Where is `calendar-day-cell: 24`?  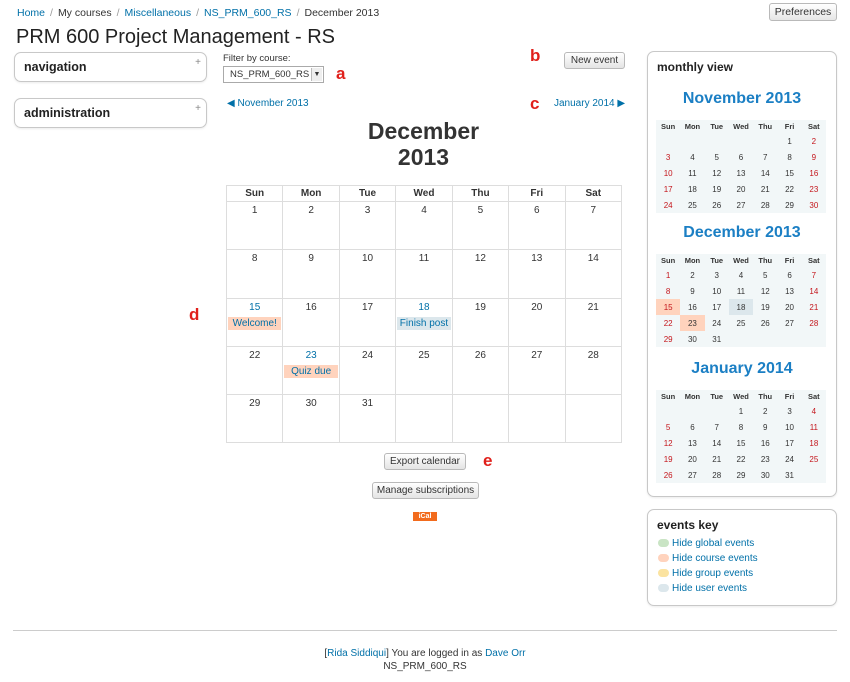
calendar-day-cell: 24 is located at coordinates (367, 370).